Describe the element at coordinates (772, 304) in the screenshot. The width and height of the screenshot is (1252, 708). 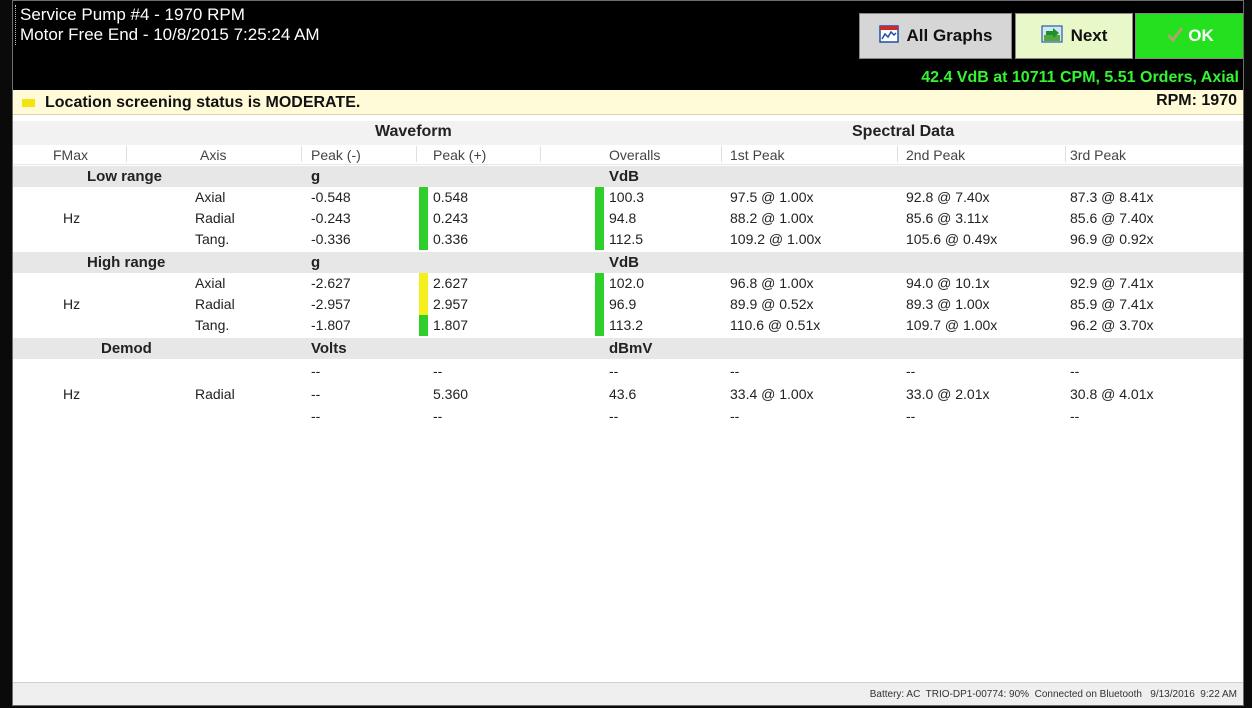
I see `peak1-cell: 89.9 @ 0.52x` at that location.